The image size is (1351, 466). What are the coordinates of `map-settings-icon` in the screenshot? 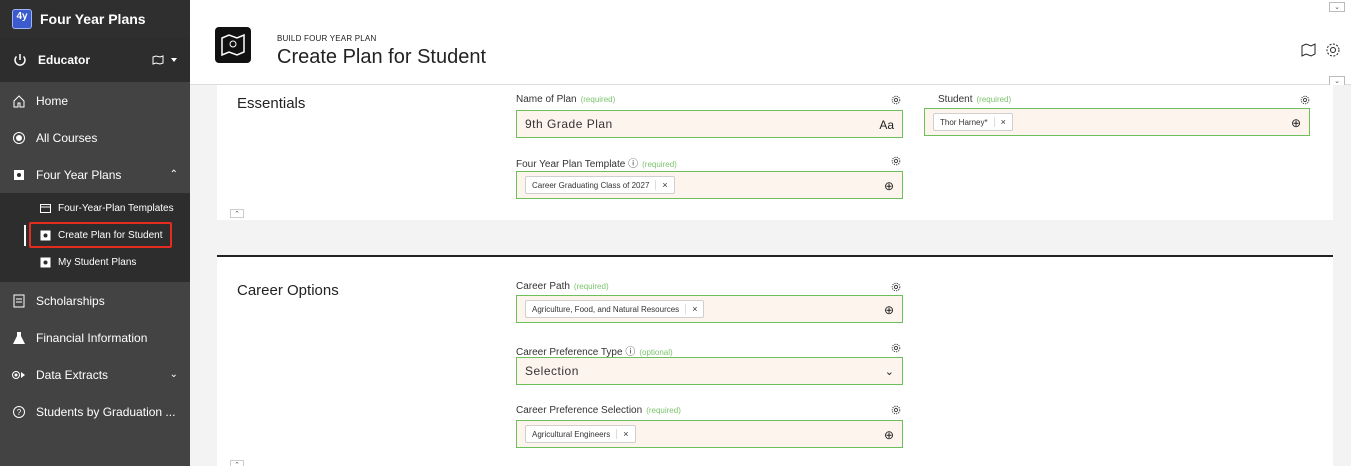 It's located at (1309, 50).